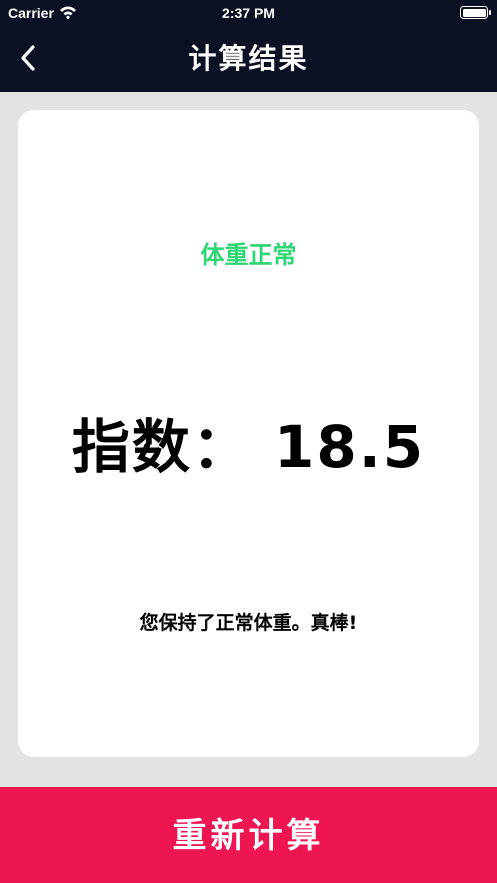 The width and height of the screenshot is (497, 883). I want to click on result-message: 您保持了正常体重。真棒!, so click(248, 623).